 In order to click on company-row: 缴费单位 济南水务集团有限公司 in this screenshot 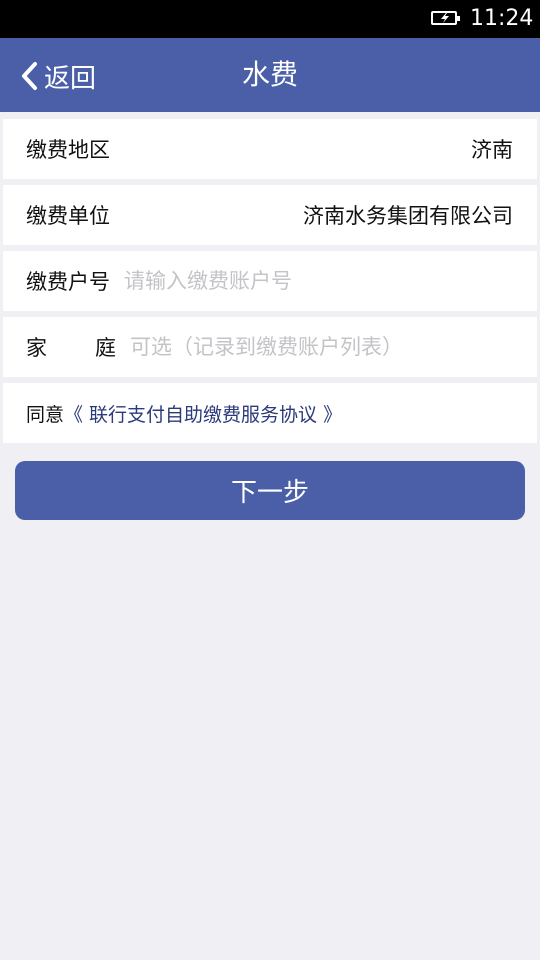, I will do `click(270, 215)`.